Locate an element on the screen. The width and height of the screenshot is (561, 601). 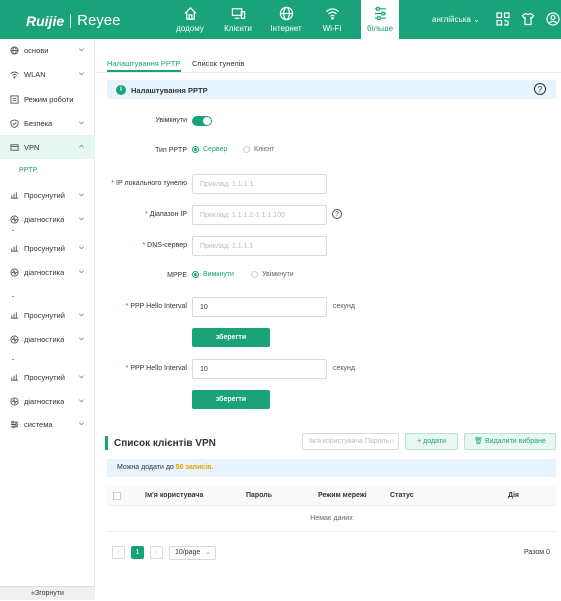
dns-label: * DNS-сервер is located at coordinates (164, 245).